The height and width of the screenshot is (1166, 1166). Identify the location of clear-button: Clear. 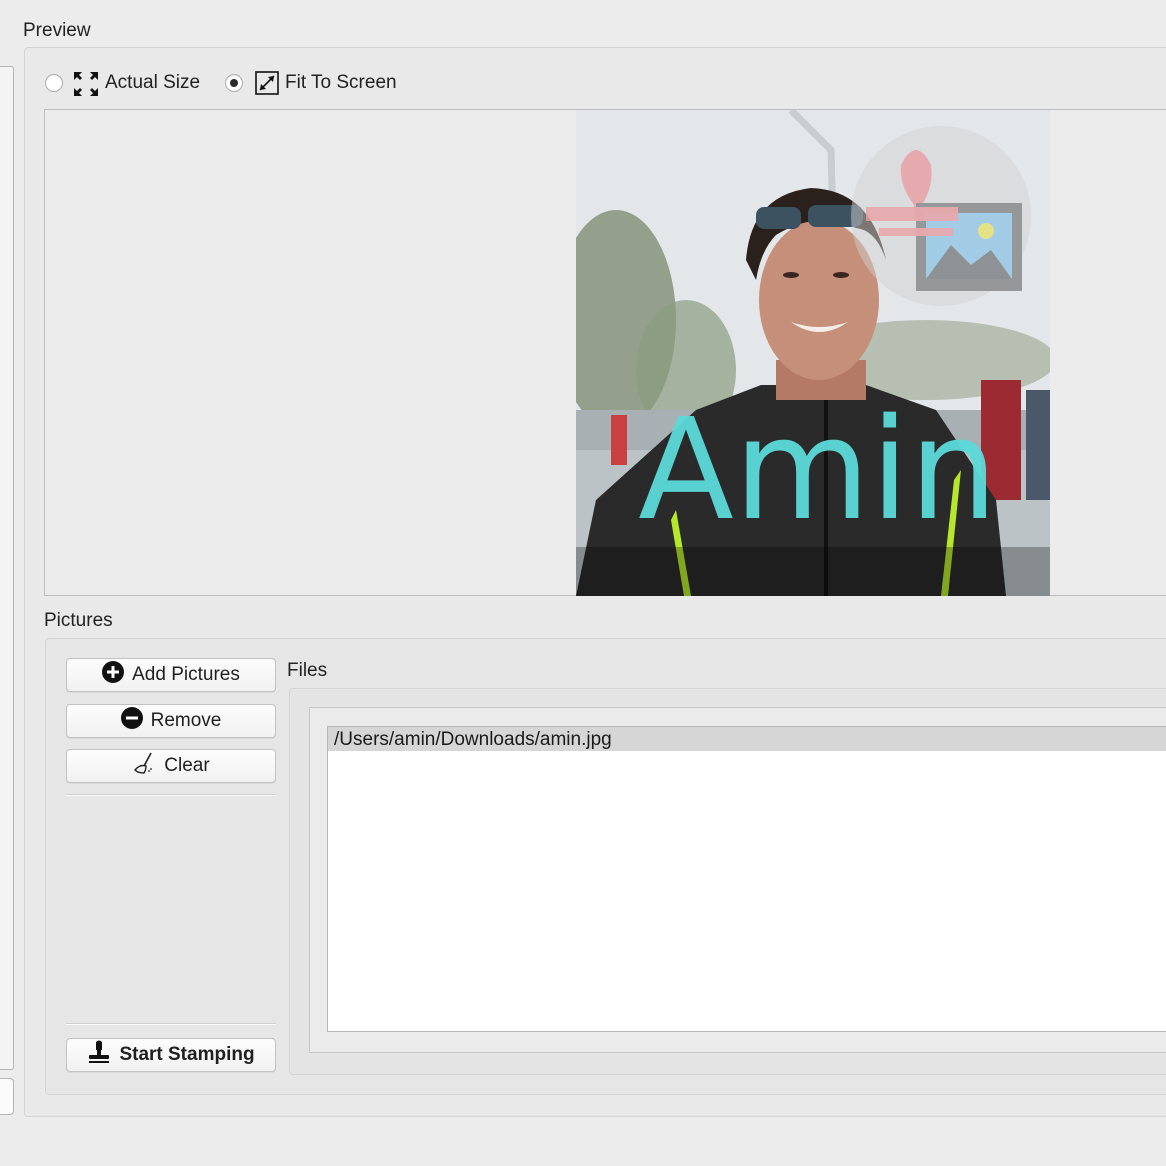
(171, 766).